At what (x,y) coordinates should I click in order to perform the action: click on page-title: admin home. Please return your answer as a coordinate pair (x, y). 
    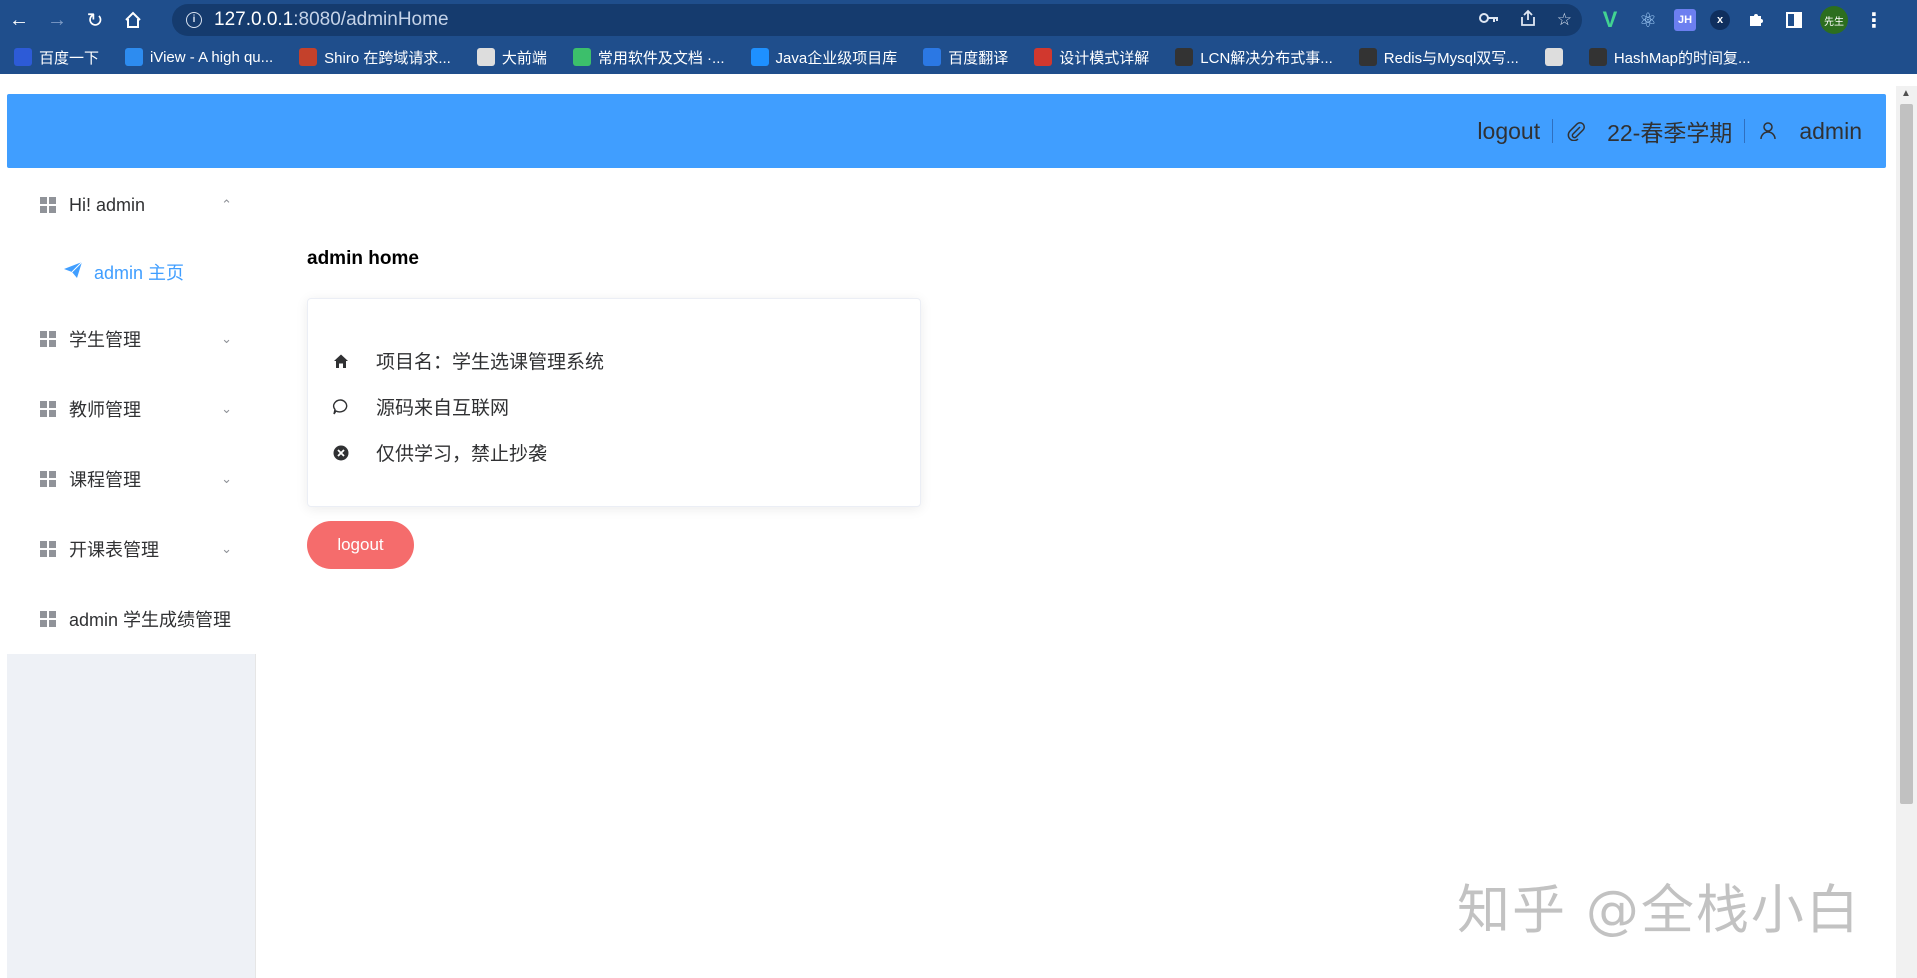
    Looking at the image, I should click on (363, 258).